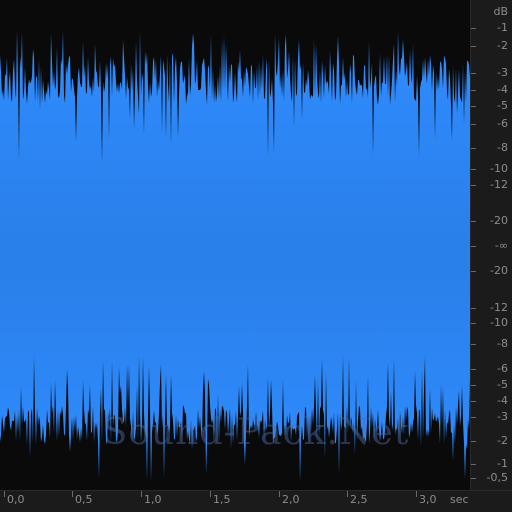 Image resolution: width=512 pixels, height=512 pixels. I want to click on db-label-bottom: -10, so click(499, 322).